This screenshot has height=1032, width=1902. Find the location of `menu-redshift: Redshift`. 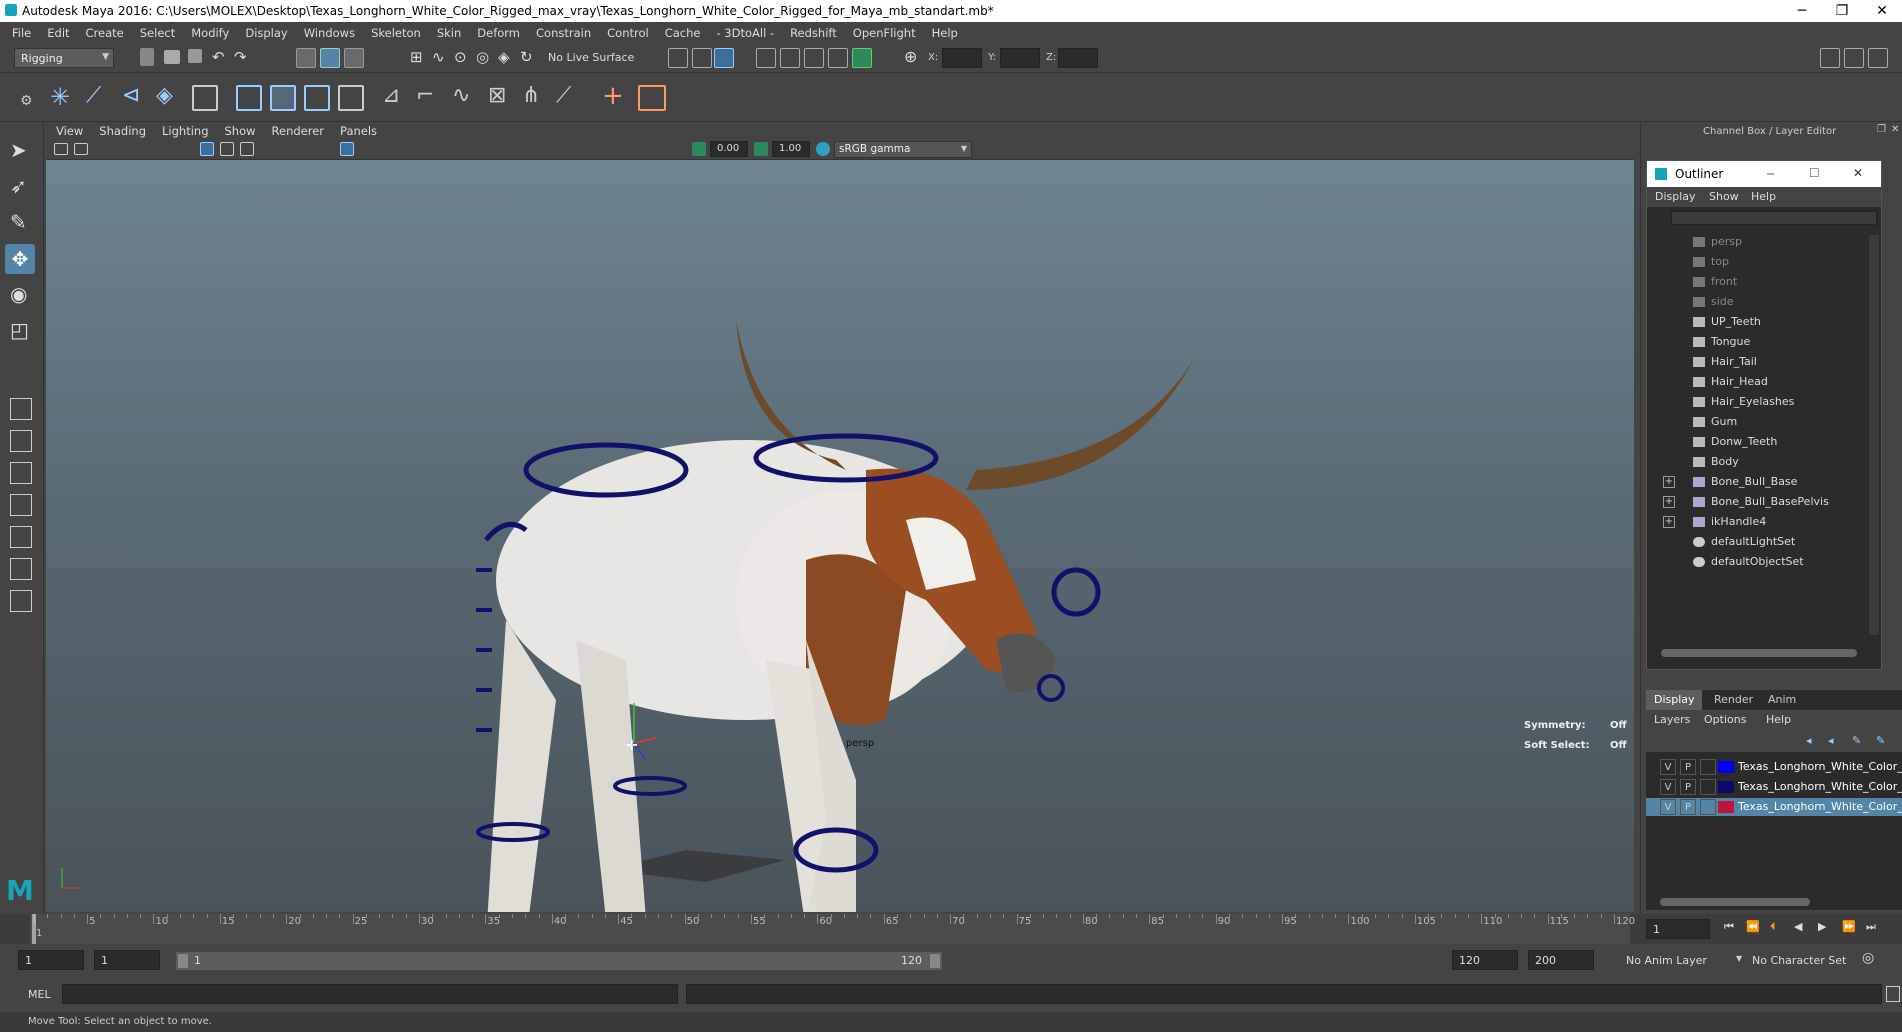

menu-redshift: Redshift is located at coordinates (813, 33).